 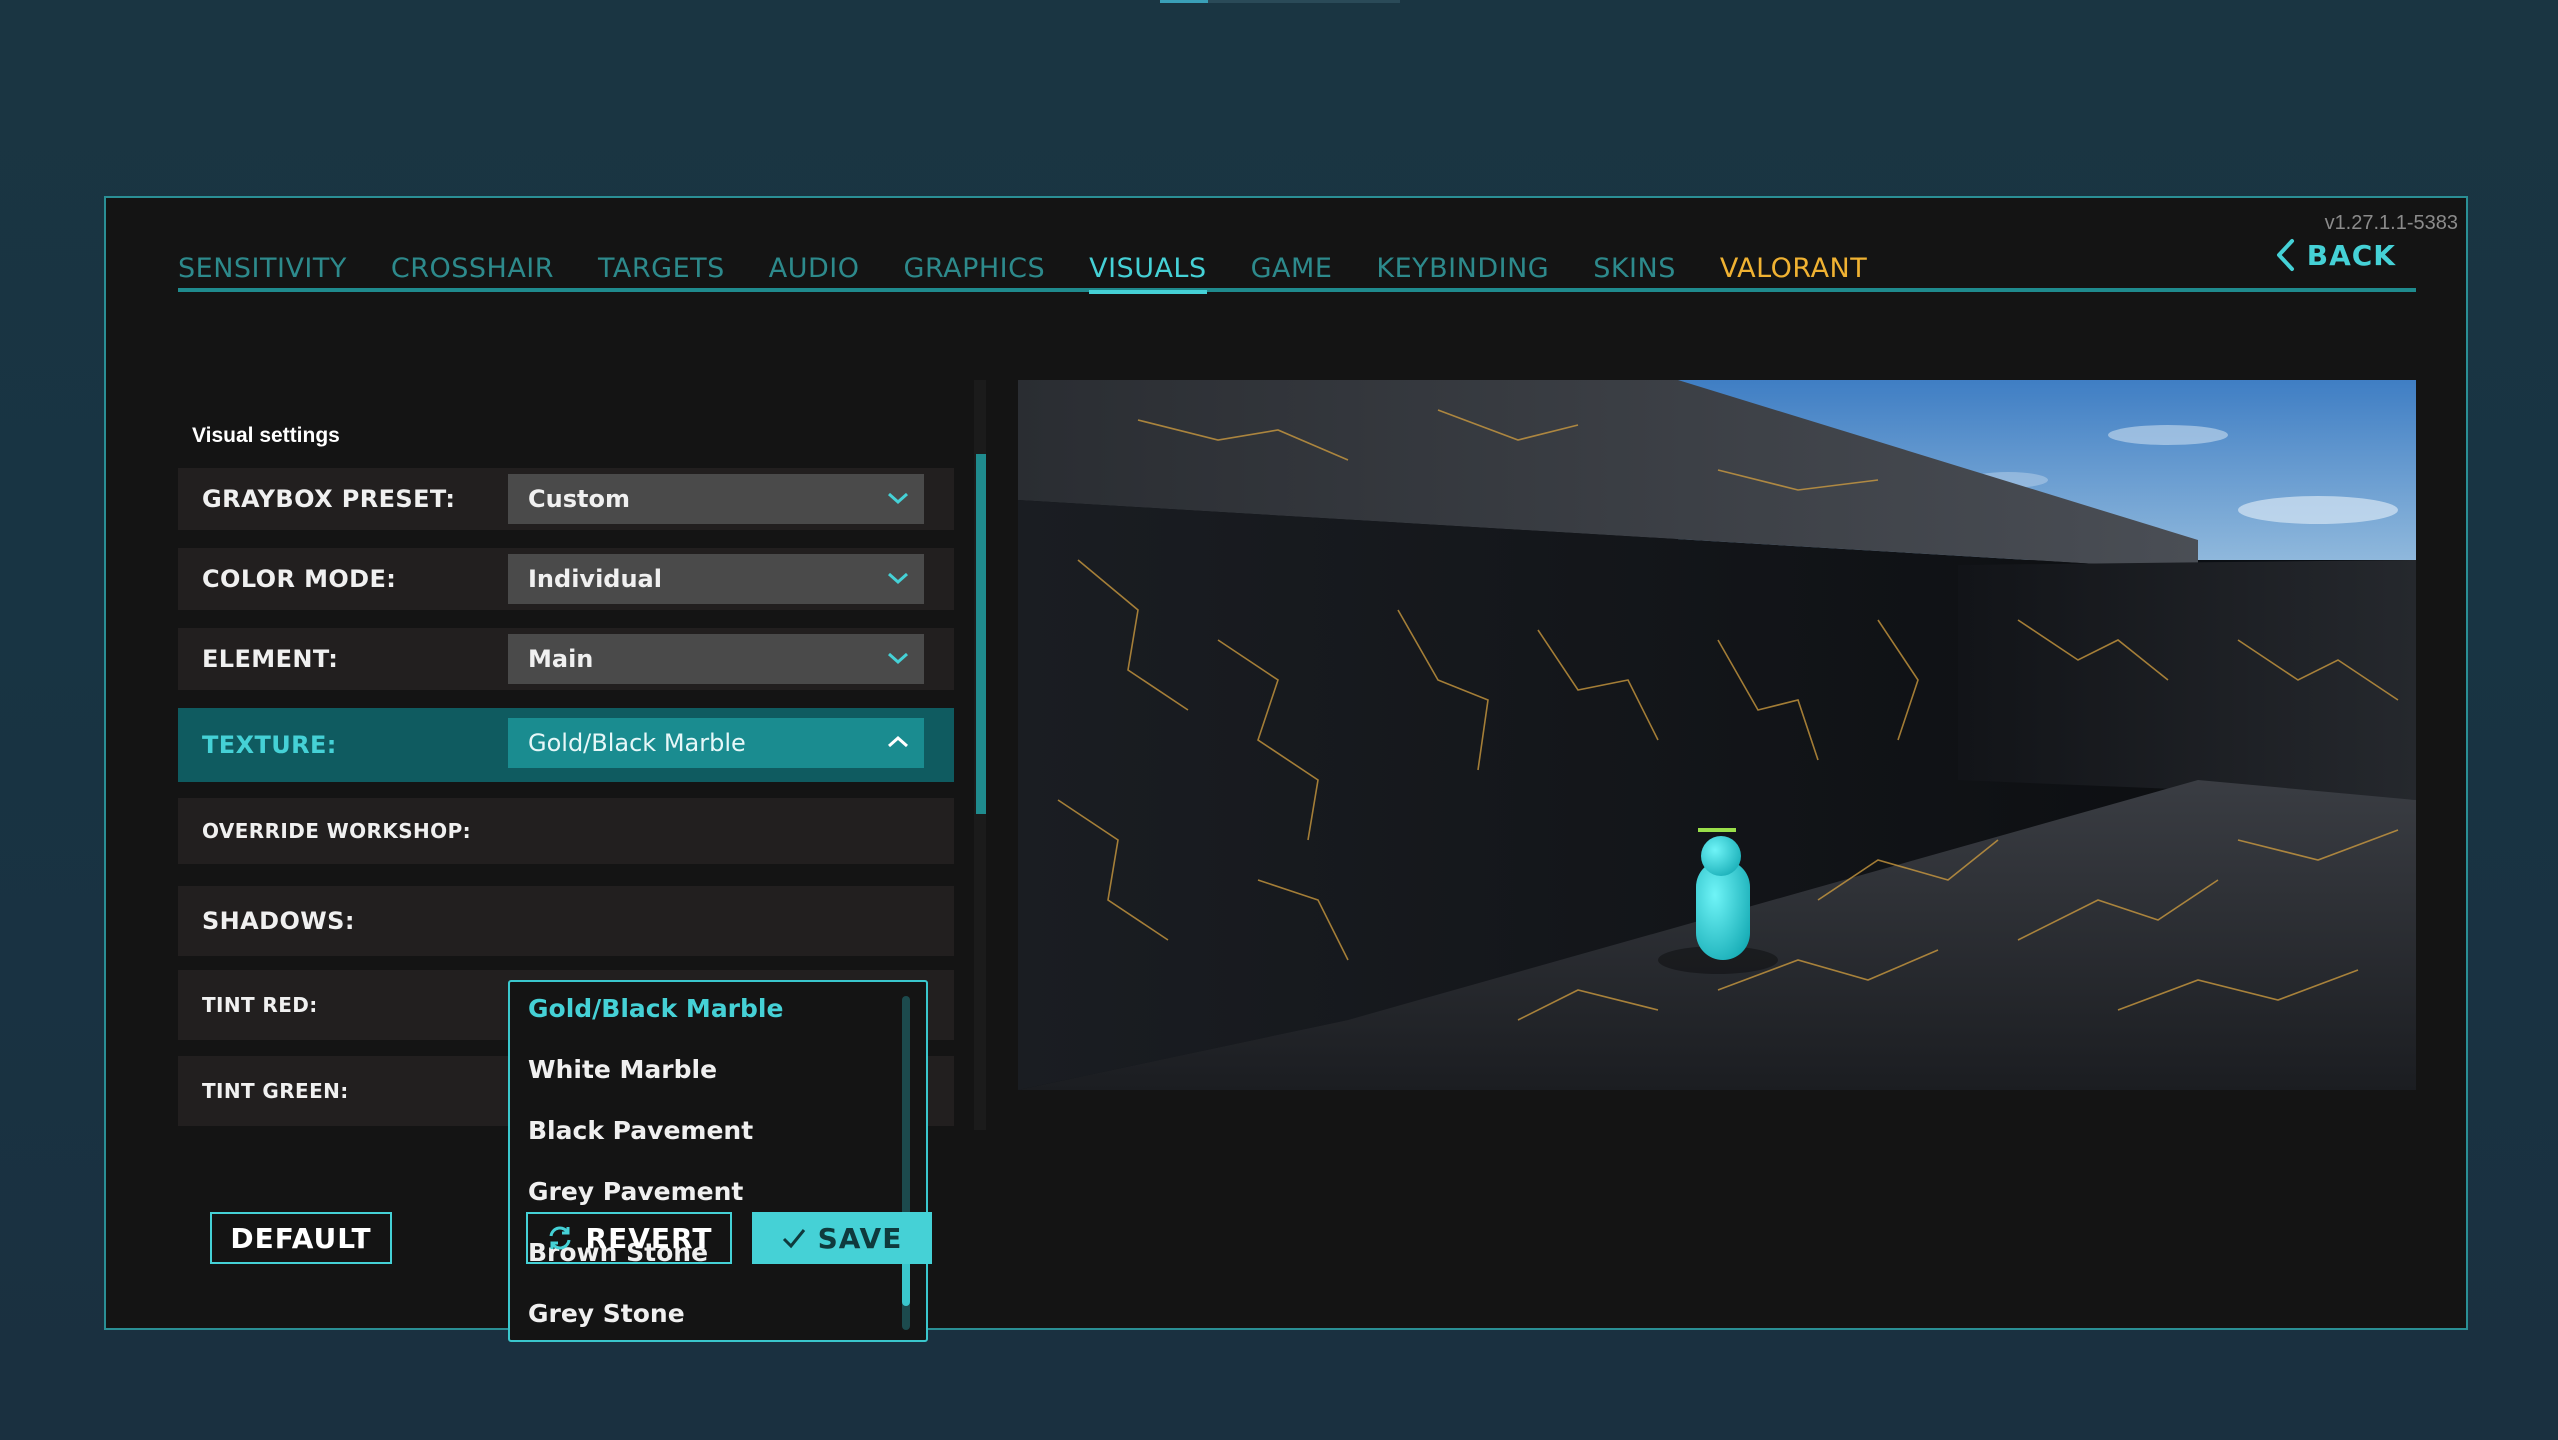 What do you see at coordinates (981, 634) in the screenshot?
I see `settings-scrollbar-thumb` at bounding box center [981, 634].